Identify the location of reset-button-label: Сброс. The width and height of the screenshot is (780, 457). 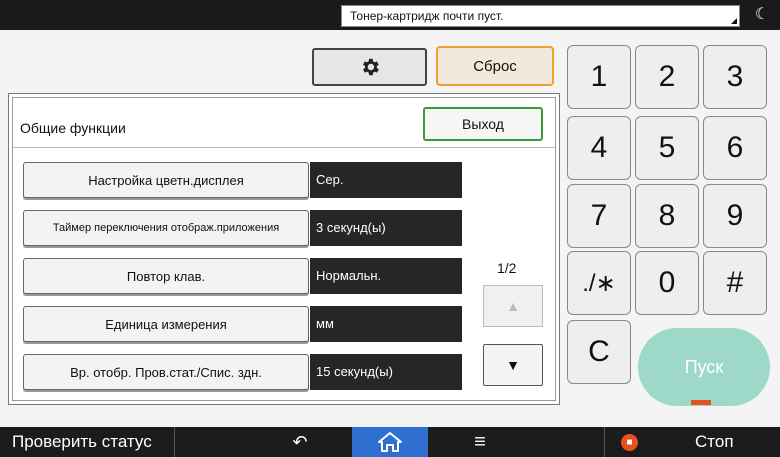
(495, 66).